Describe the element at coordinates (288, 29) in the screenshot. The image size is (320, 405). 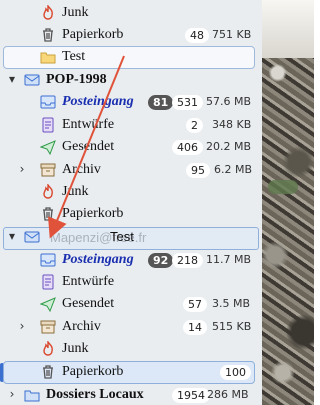
I see `monitor-edge` at that location.